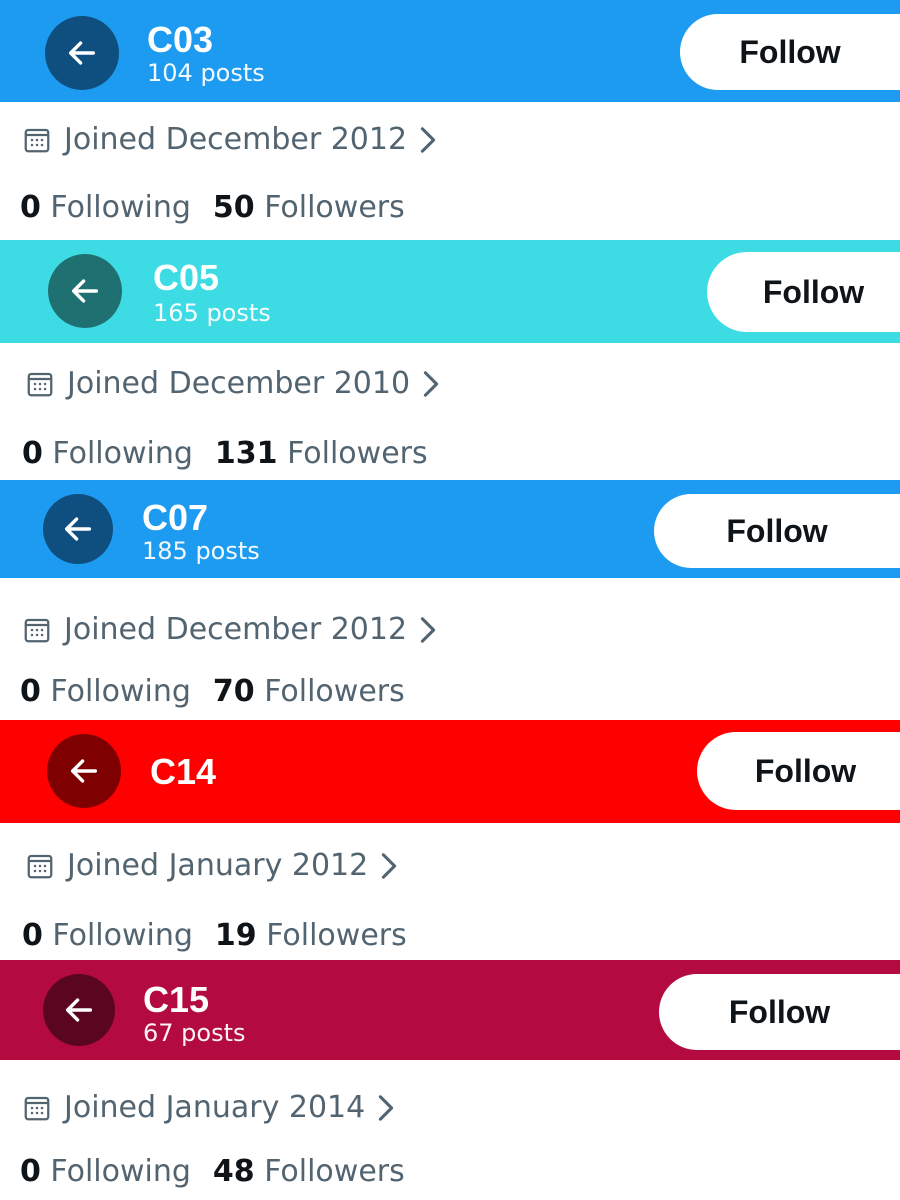 This screenshot has width=900, height=1200. Describe the element at coordinates (450, 771) in the screenshot. I see `profile-header: C14 Follow` at that location.